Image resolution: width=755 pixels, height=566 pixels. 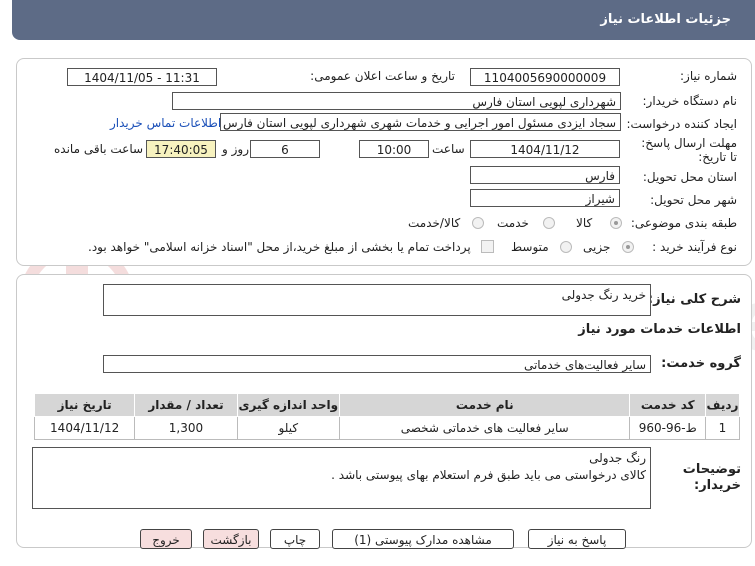 I want to click on service-group-label: گروه خدمت:, so click(x=701, y=363).